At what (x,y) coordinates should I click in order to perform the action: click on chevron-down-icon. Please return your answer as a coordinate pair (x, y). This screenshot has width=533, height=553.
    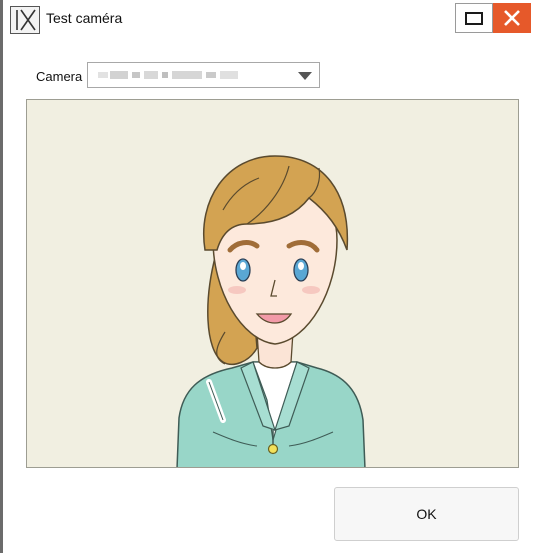
    Looking at the image, I should click on (305, 76).